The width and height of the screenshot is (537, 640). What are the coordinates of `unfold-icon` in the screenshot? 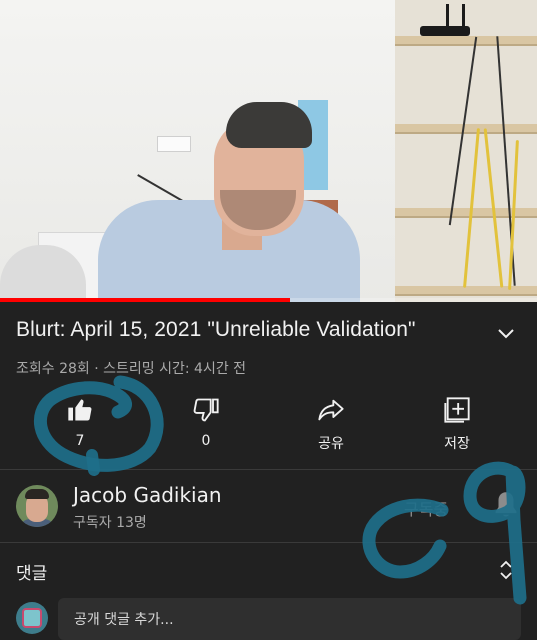 It's located at (506, 570).